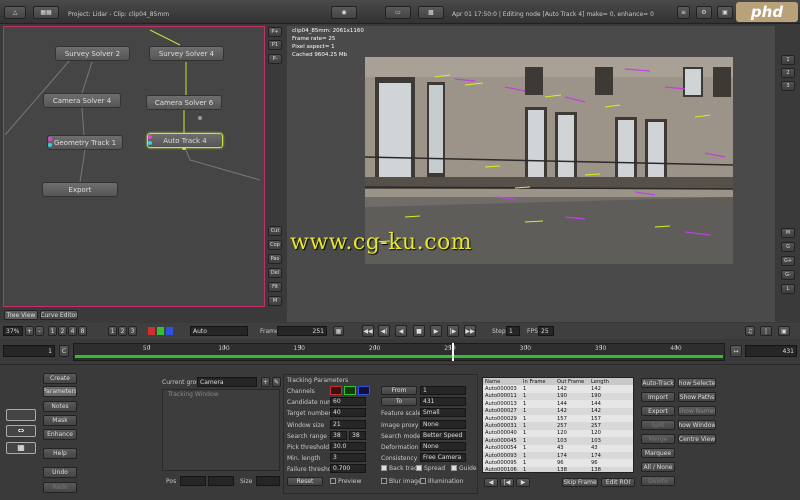 The width and height of the screenshot is (800, 500). Describe the element at coordinates (788, 233) in the screenshot. I see `view-btn-m: M` at that location.